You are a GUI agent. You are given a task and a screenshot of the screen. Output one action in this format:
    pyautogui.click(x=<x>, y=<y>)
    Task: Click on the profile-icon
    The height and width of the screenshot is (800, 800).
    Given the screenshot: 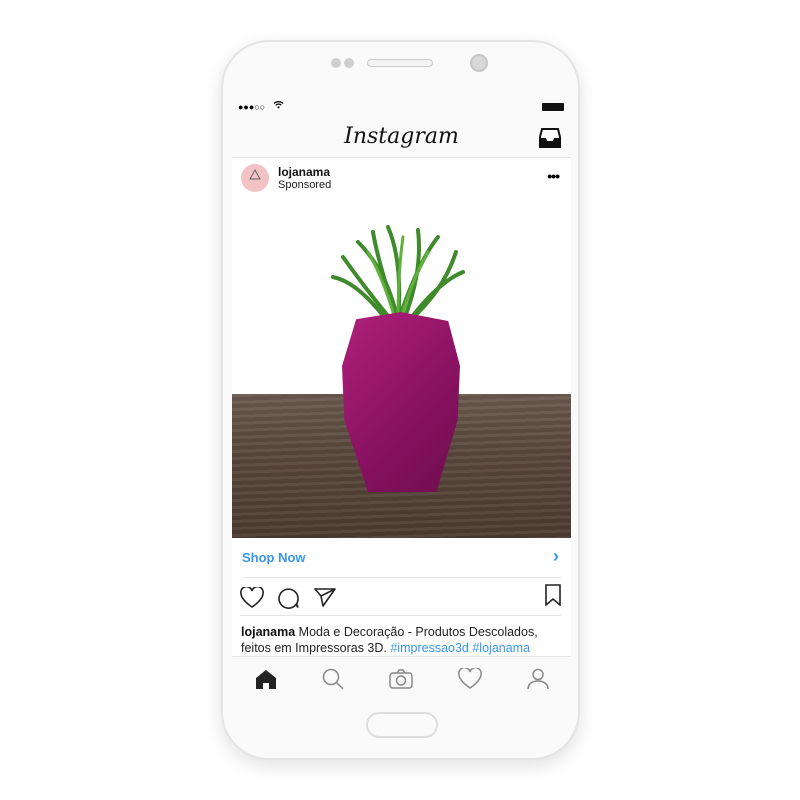 What is the action you would take?
    pyautogui.click(x=537, y=679)
    